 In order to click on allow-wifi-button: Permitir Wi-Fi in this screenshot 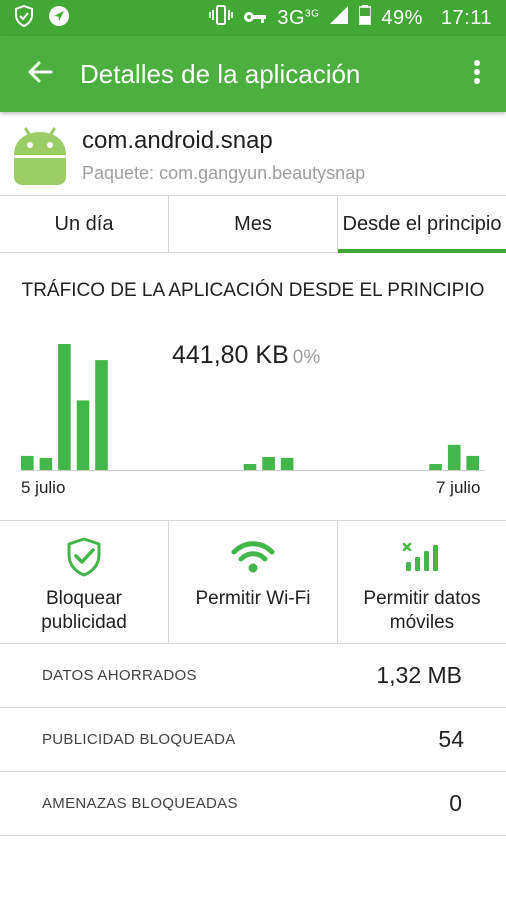, I will do `click(253, 582)`.